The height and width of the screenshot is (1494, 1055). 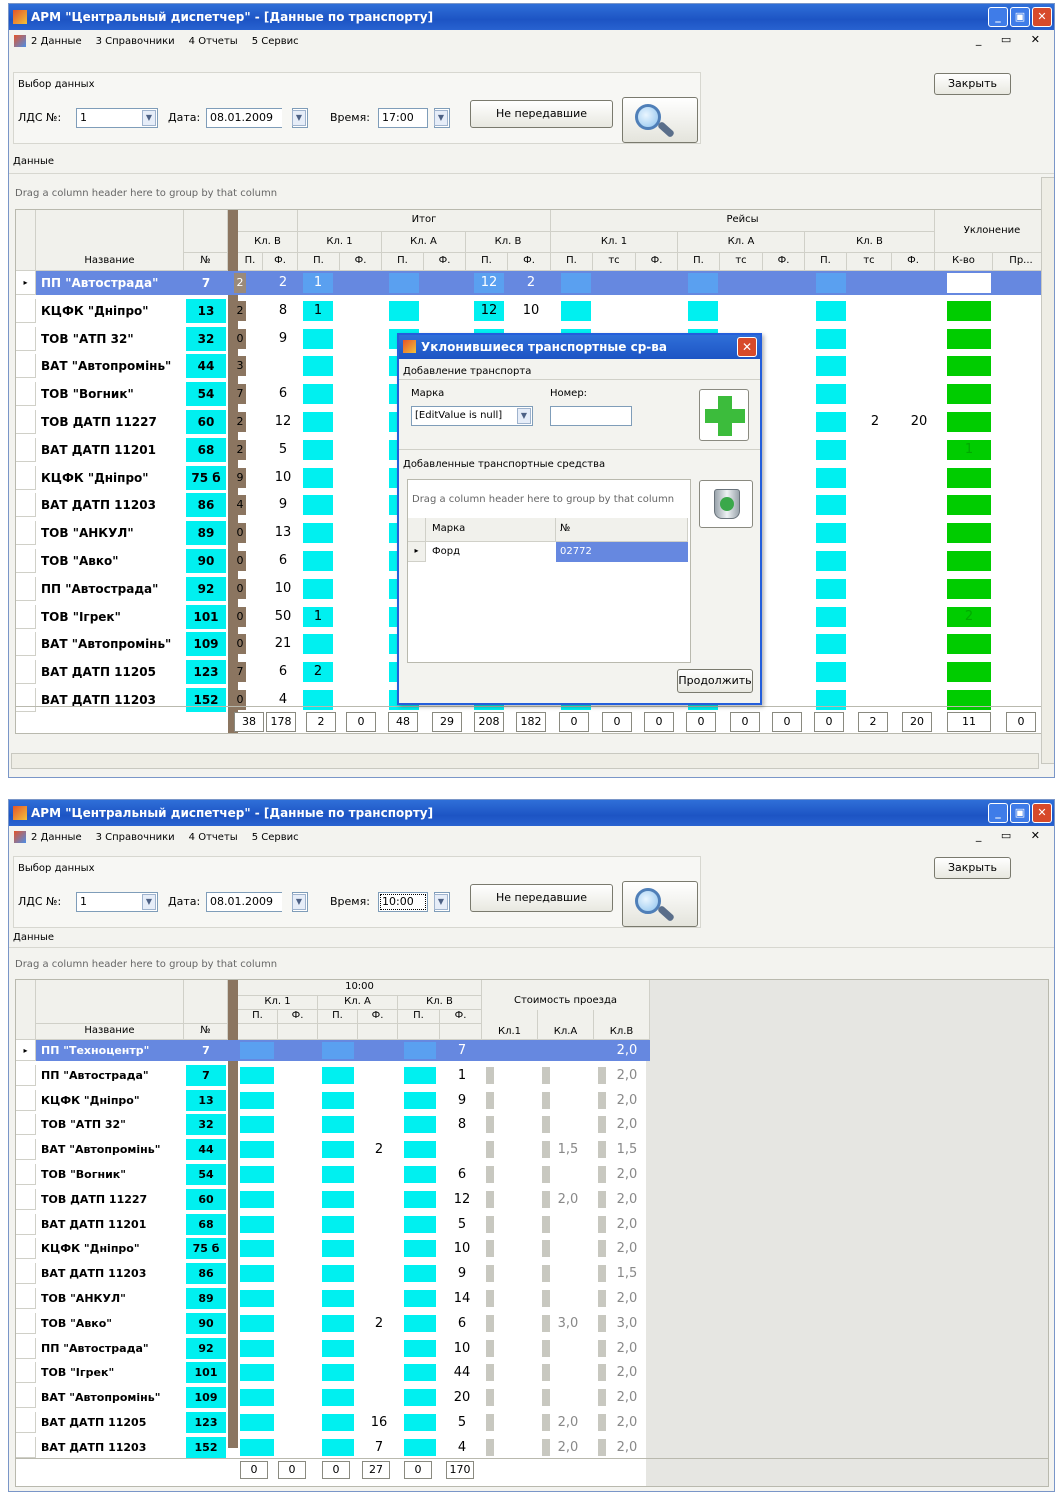 I want to click on brand-combo: [EditValue is null] ▼, so click(x=472, y=416).